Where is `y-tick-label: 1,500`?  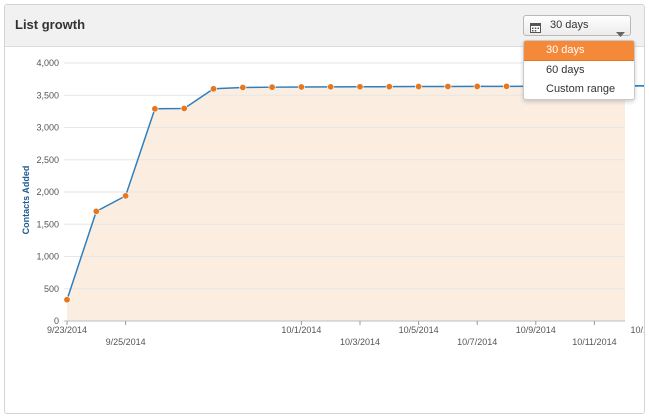 y-tick-label: 1,500 is located at coordinates (47, 224).